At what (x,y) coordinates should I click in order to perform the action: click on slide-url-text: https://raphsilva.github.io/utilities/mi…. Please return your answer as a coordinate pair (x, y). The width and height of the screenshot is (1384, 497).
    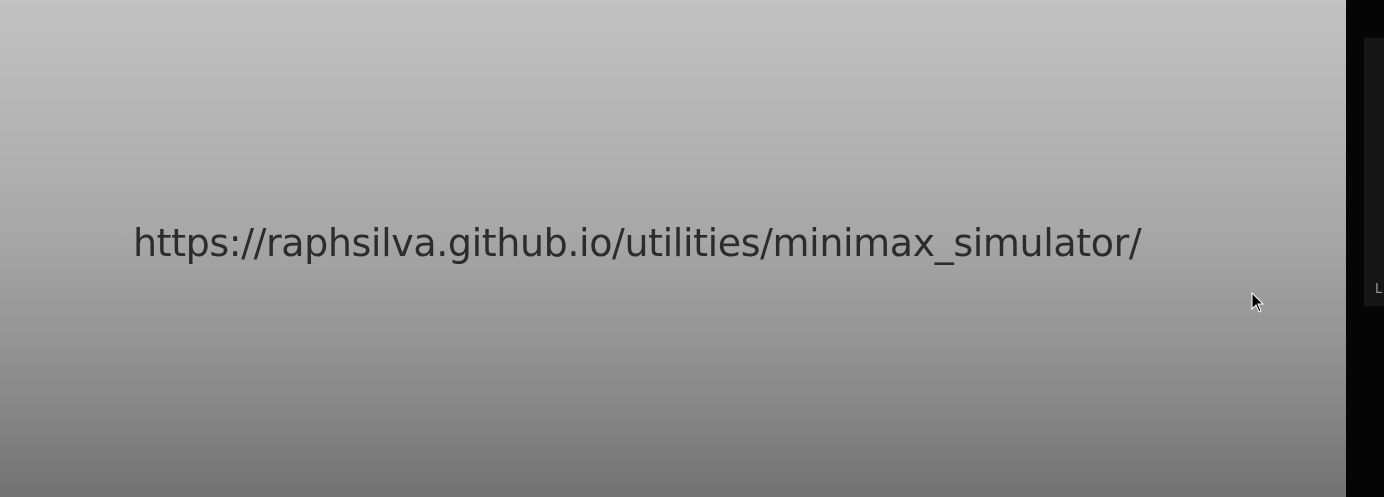
    Looking at the image, I should click on (637, 243).